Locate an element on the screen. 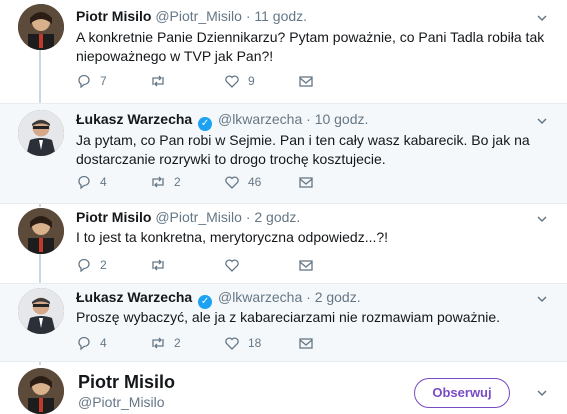 This screenshot has height=414, width=567. tweet-actions: 4 2 18 is located at coordinates (226, 343).